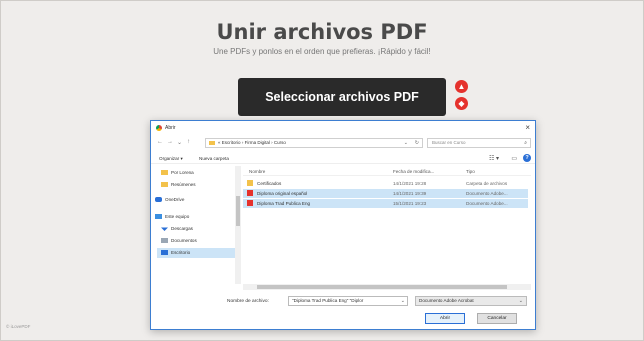 This screenshot has width=644, height=341. Describe the element at coordinates (446, 300) in the screenshot. I see `filetype-value: Documento Adobe Acrobat` at that location.